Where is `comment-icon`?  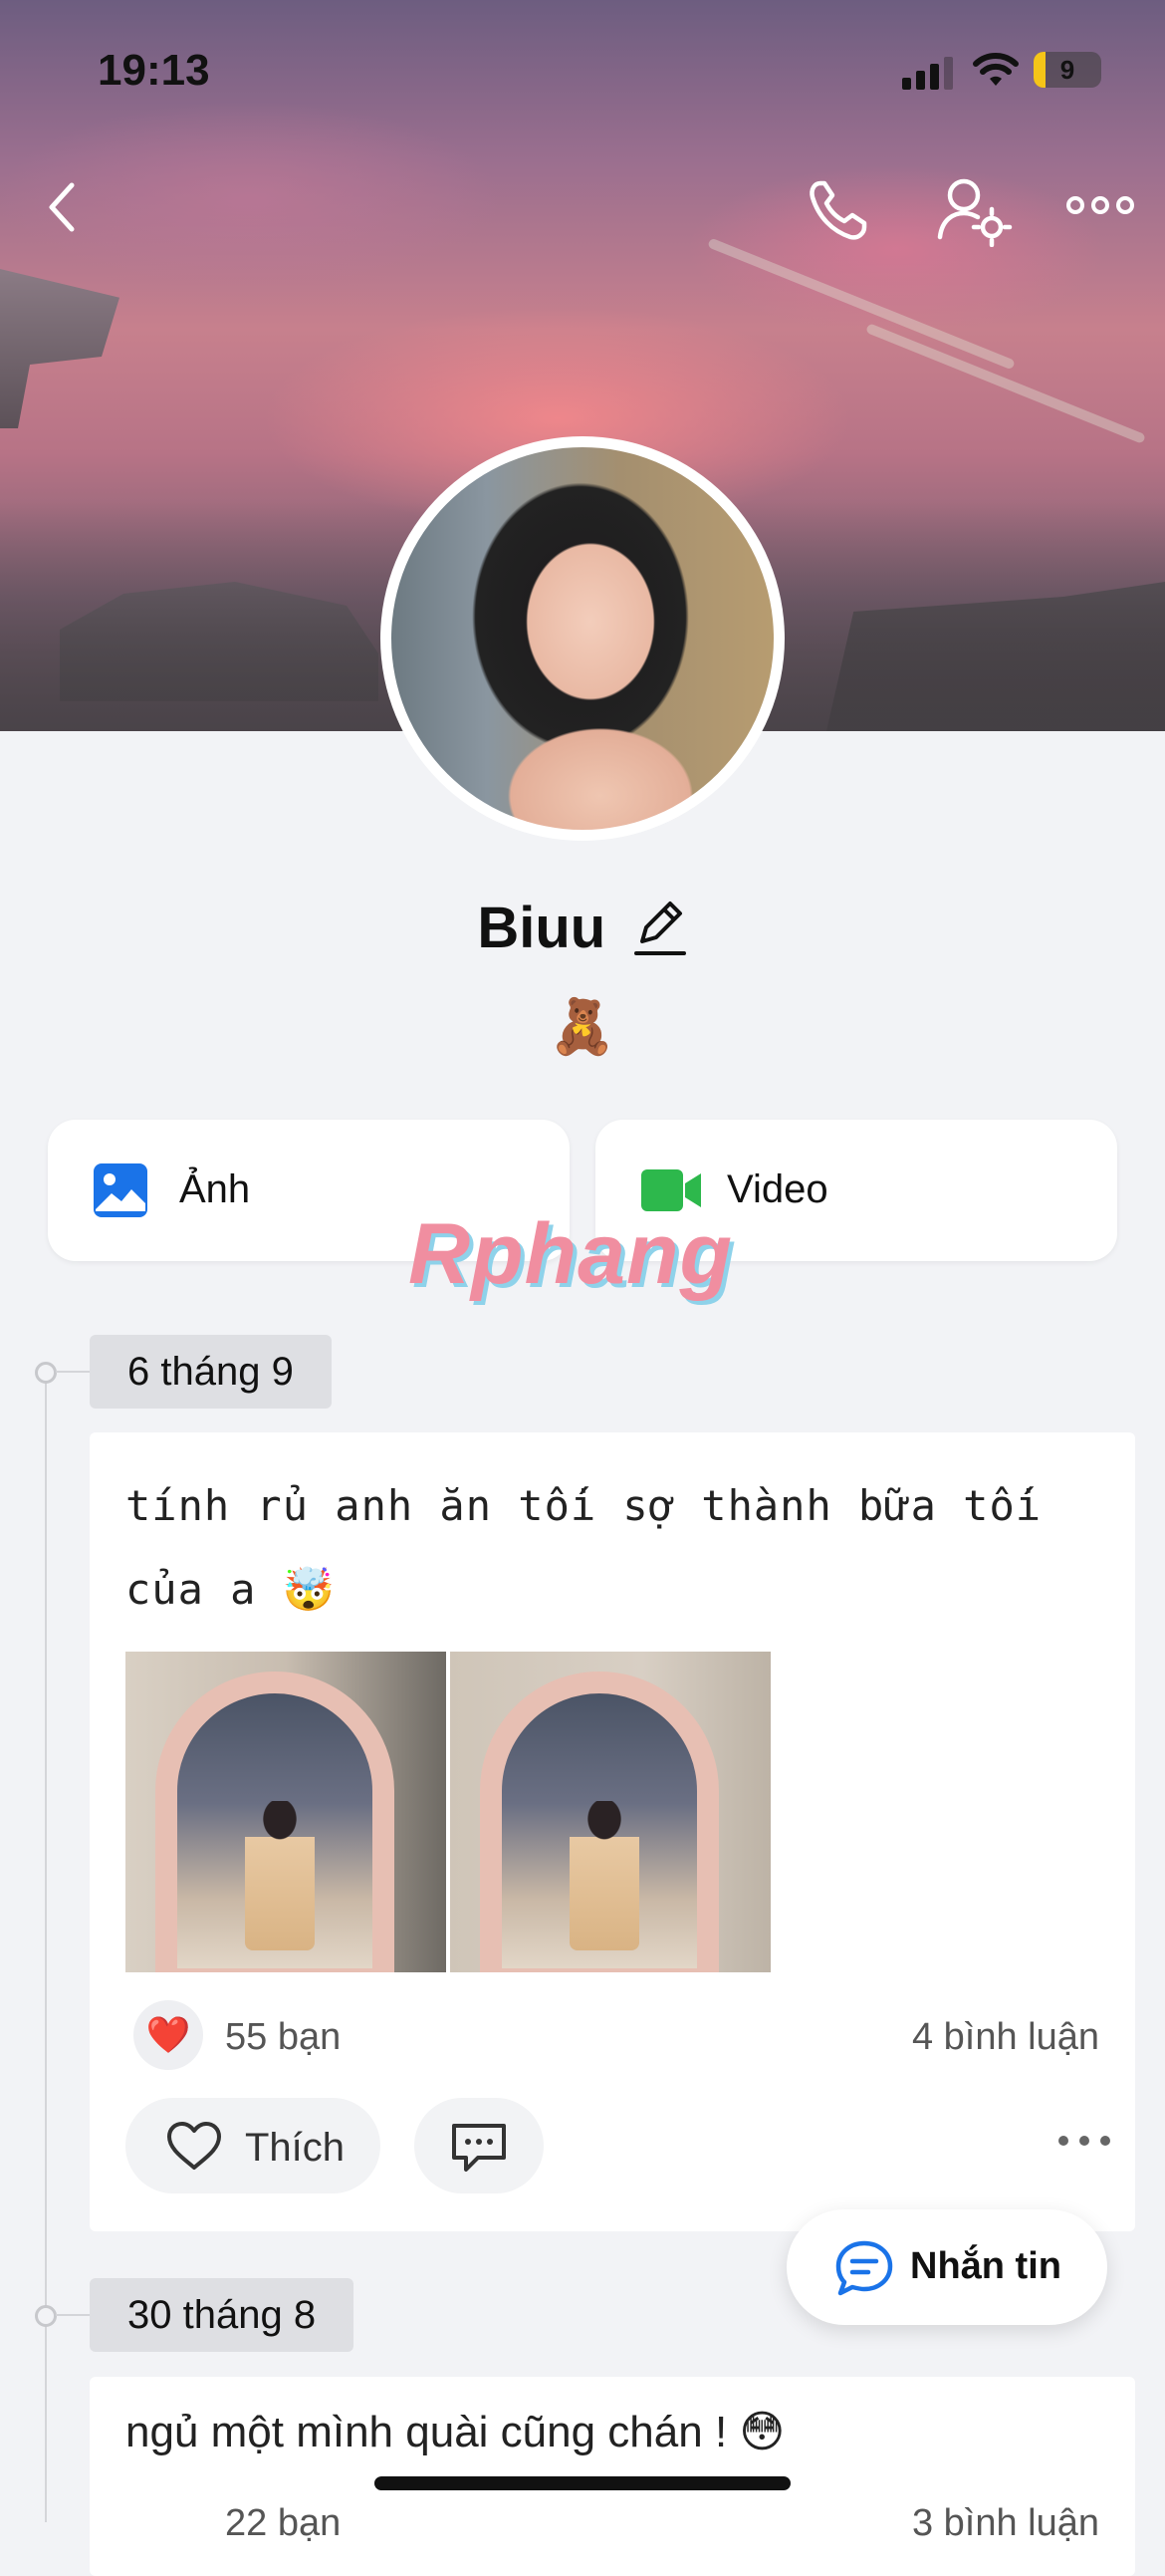 comment-icon is located at coordinates (479, 2148).